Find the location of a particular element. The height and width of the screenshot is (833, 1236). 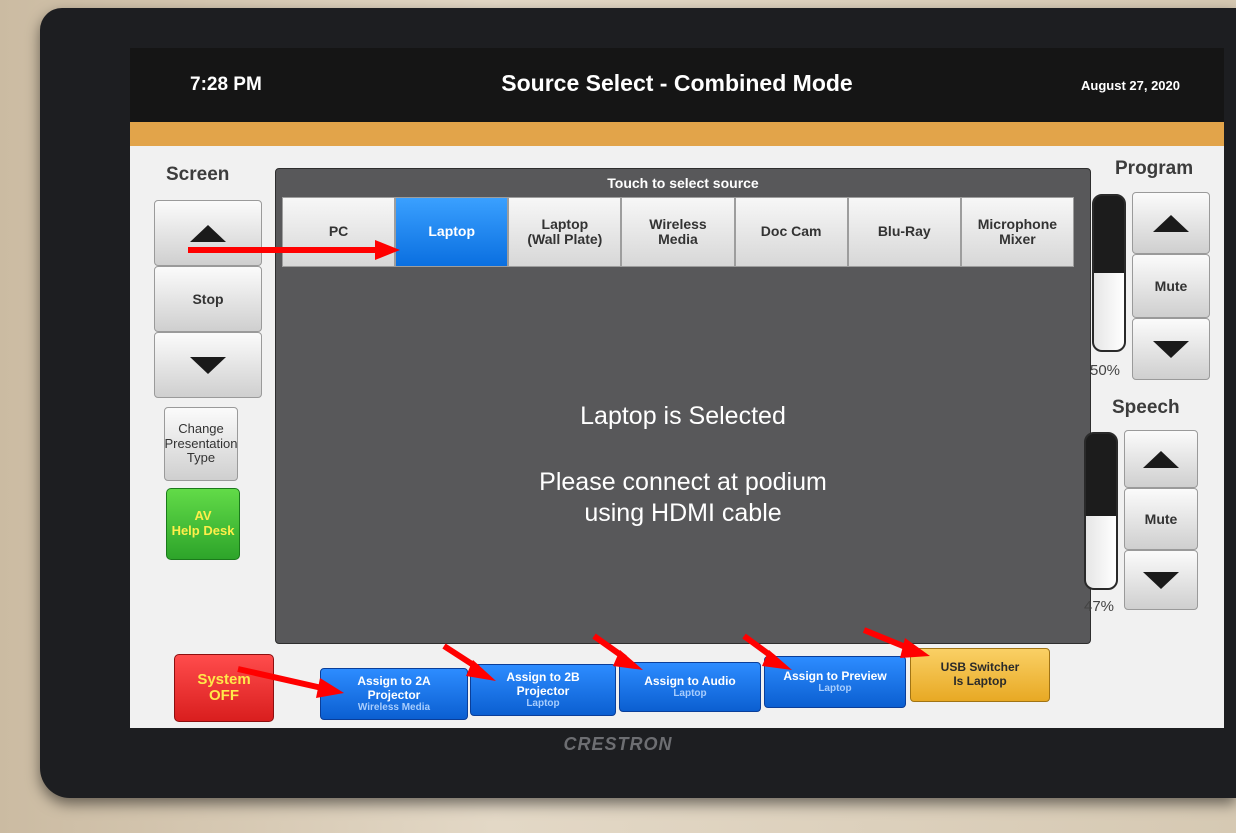

tab-laptop: Laptop is located at coordinates (452, 232).